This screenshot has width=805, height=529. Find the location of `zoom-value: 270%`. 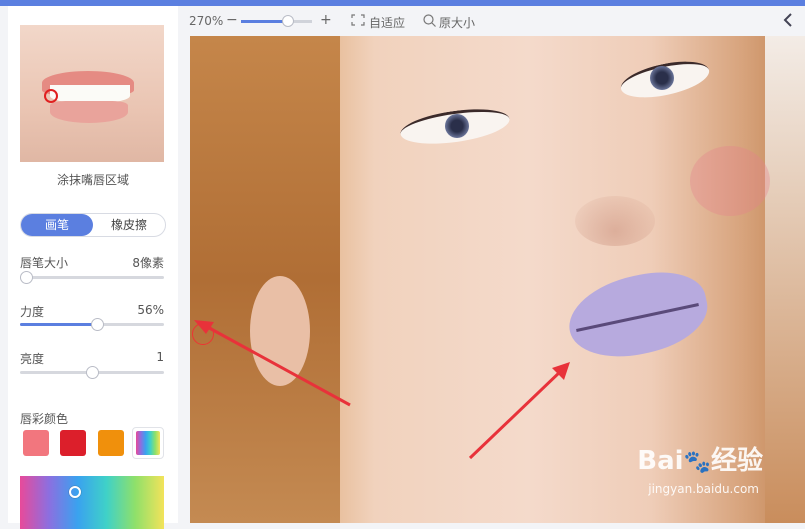

zoom-value: 270% is located at coordinates (206, 21).